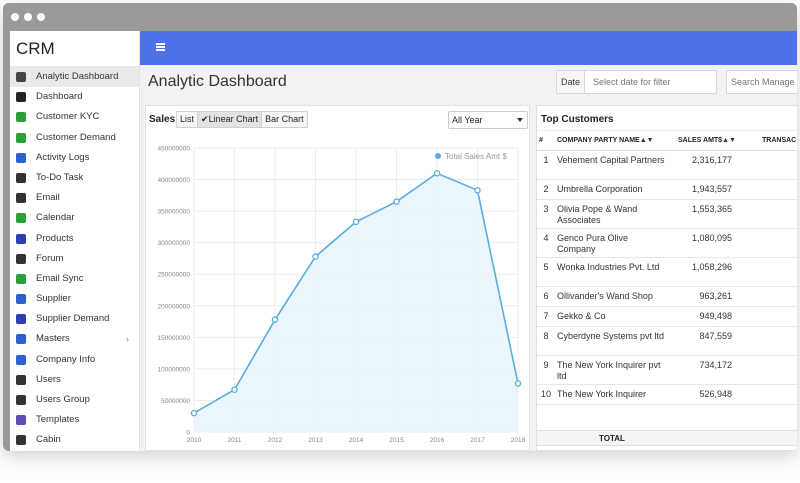 This screenshot has width=800, height=483. I want to click on sales-title: Sales, so click(162, 119).